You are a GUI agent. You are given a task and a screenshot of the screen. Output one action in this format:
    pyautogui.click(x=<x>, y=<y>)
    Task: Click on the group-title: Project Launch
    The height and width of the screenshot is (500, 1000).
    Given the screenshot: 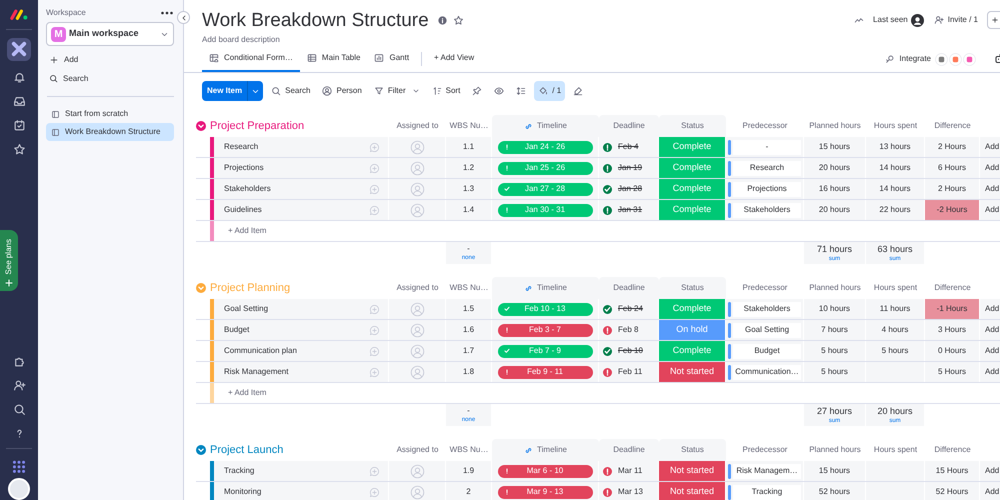 What is the action you would take?
    pyautogui.click(x=247, y=450)
    